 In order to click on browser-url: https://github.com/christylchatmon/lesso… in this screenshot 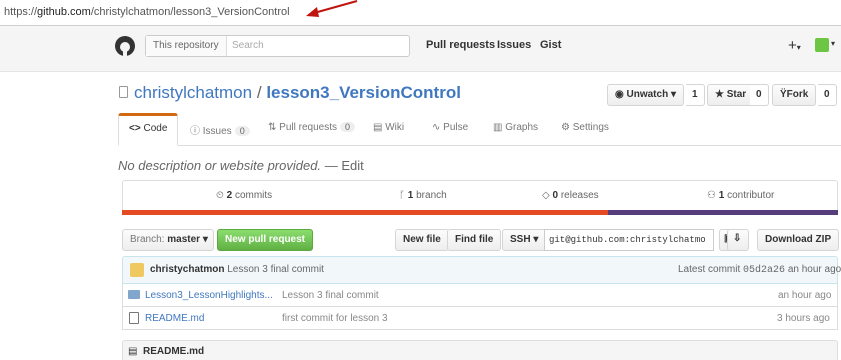, I will do `click(147, 12)`.